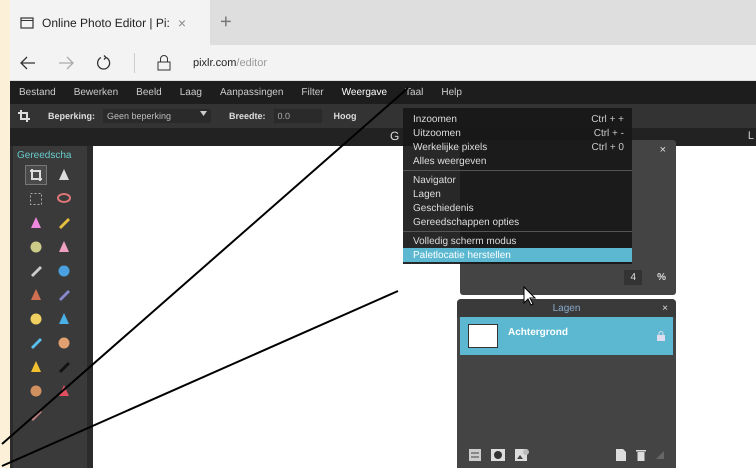 The width and height of the screenshot is (756, 468). I want to click on menu-option: Alles weergeven, so click(517, 161).